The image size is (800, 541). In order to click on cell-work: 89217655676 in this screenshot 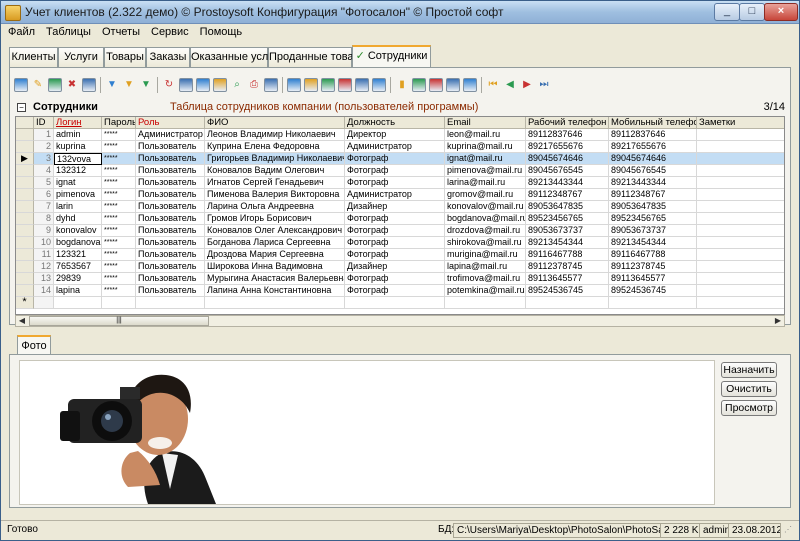, I will do `click(567, 147)`.